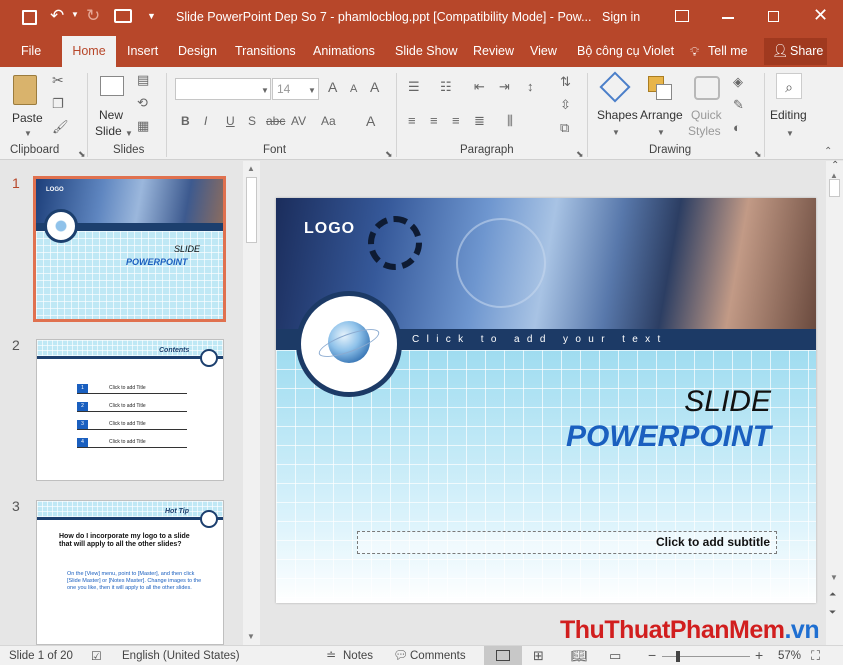 Image resolution: width=843 pixels, height=665 pixels. Describe the element at coordinates (795, 51) in the screenshot. I see `share-button: 👤︎ Share` at that location.